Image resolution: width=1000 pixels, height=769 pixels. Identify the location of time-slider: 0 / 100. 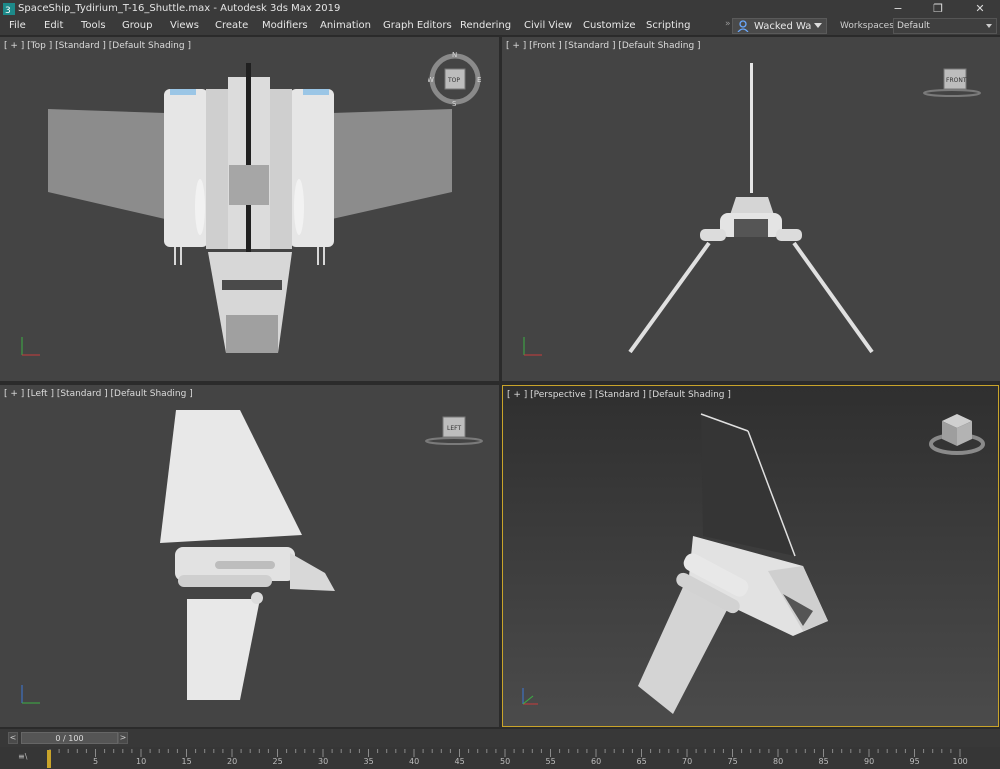
(69, 738).